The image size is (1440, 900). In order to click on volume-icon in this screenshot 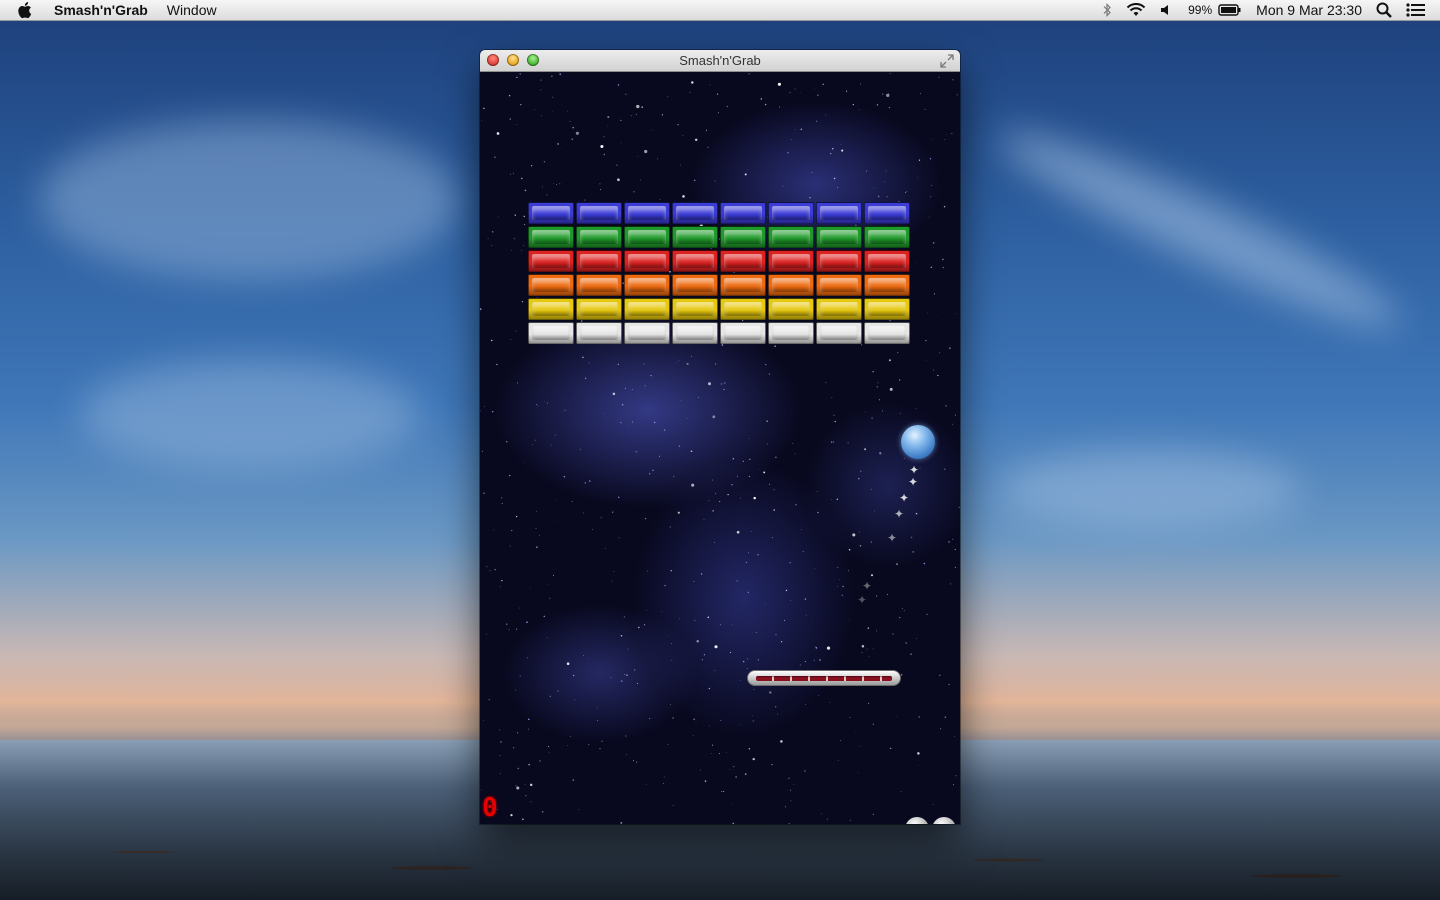, I will do `click(1167, 10)`.